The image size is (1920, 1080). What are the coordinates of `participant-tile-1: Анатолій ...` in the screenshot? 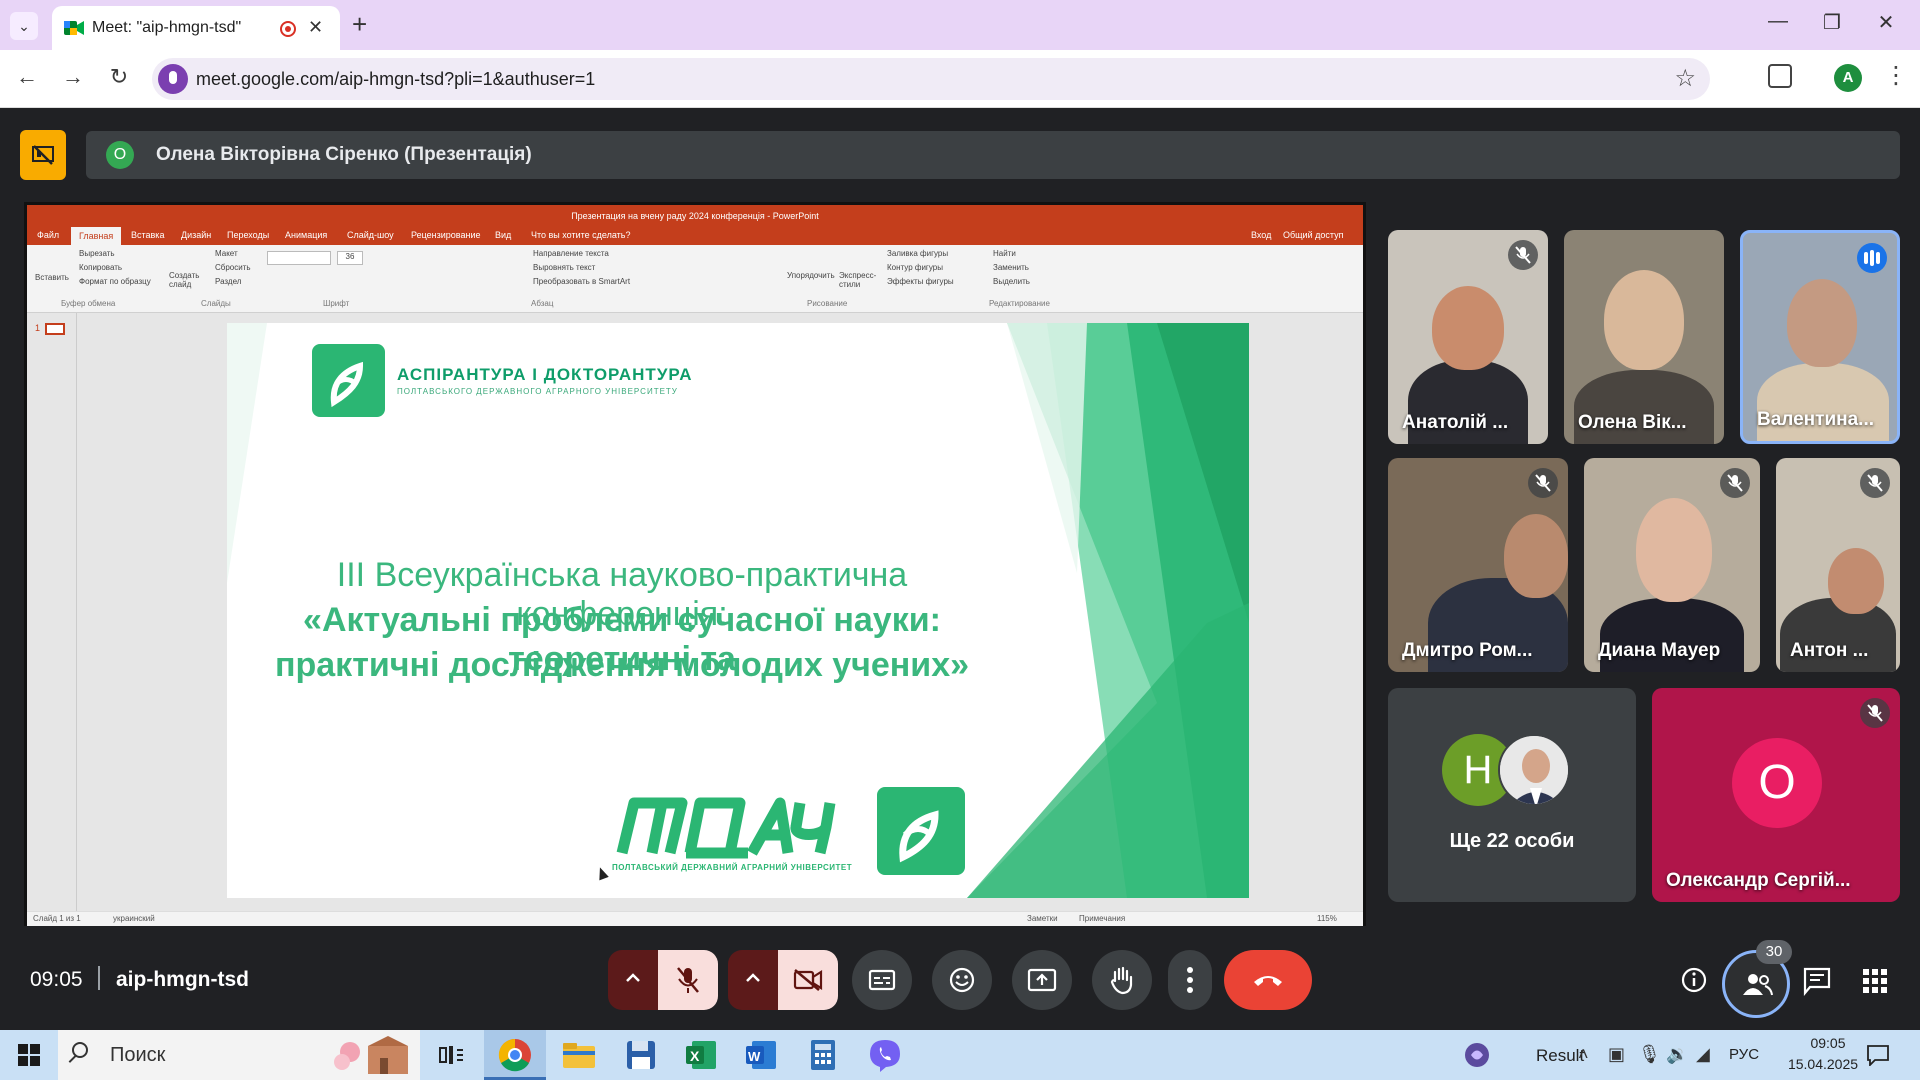 It's located at (1468, 337).